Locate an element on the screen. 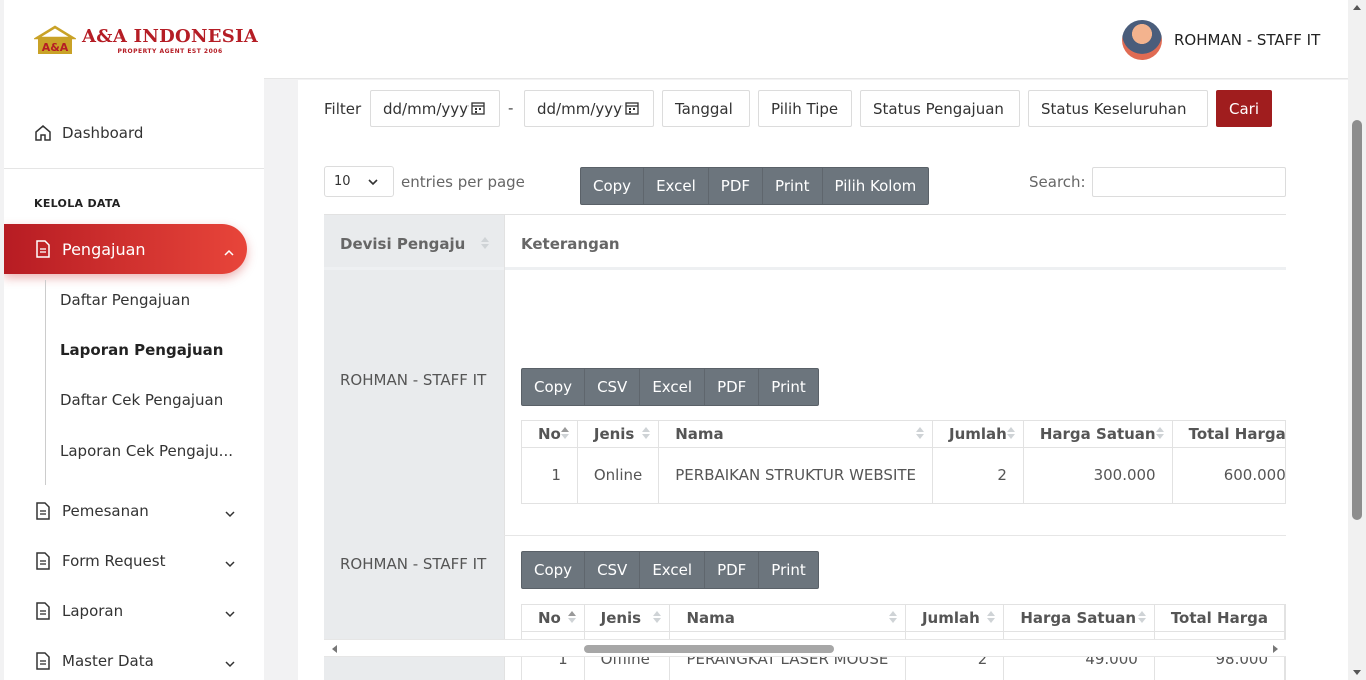  next-row-stub is located at coordinates (414, 668).